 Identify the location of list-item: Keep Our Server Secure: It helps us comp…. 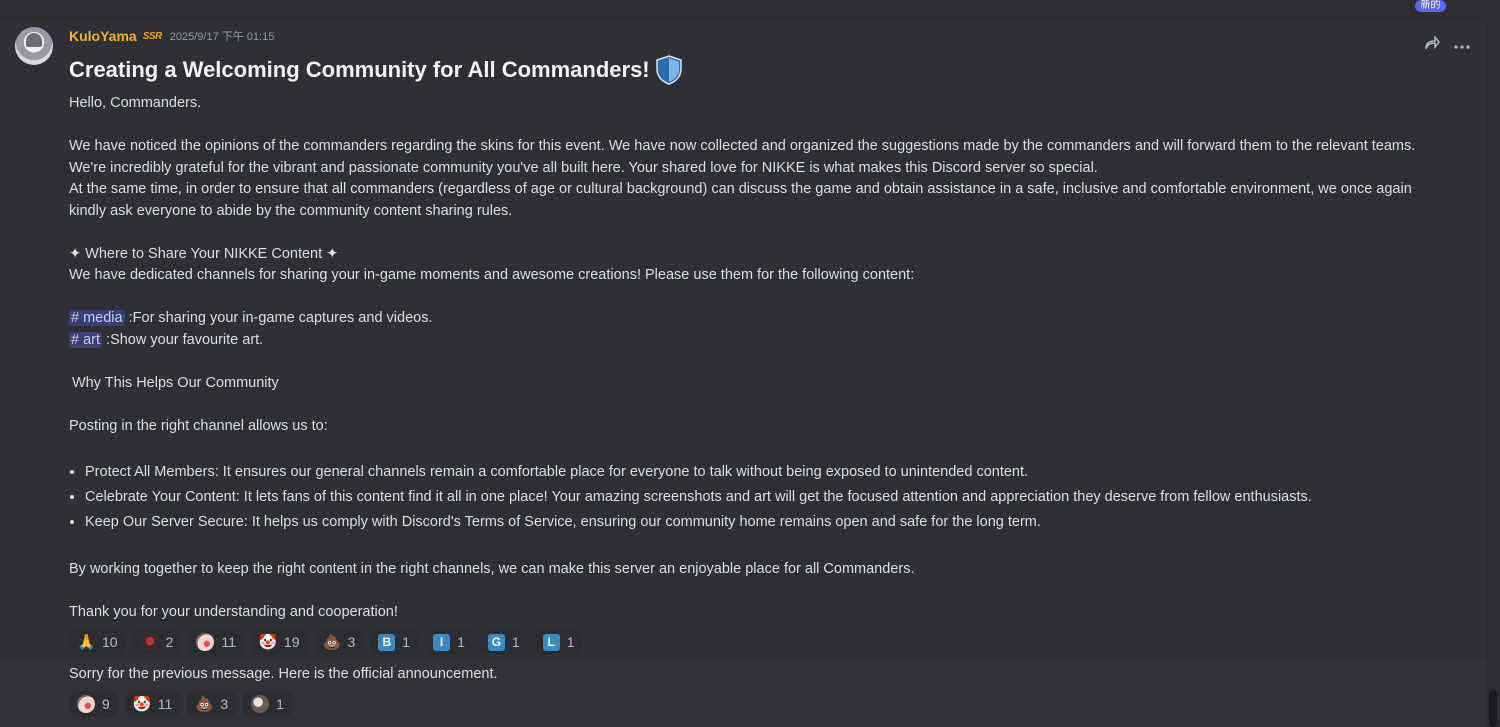
(698, 522).